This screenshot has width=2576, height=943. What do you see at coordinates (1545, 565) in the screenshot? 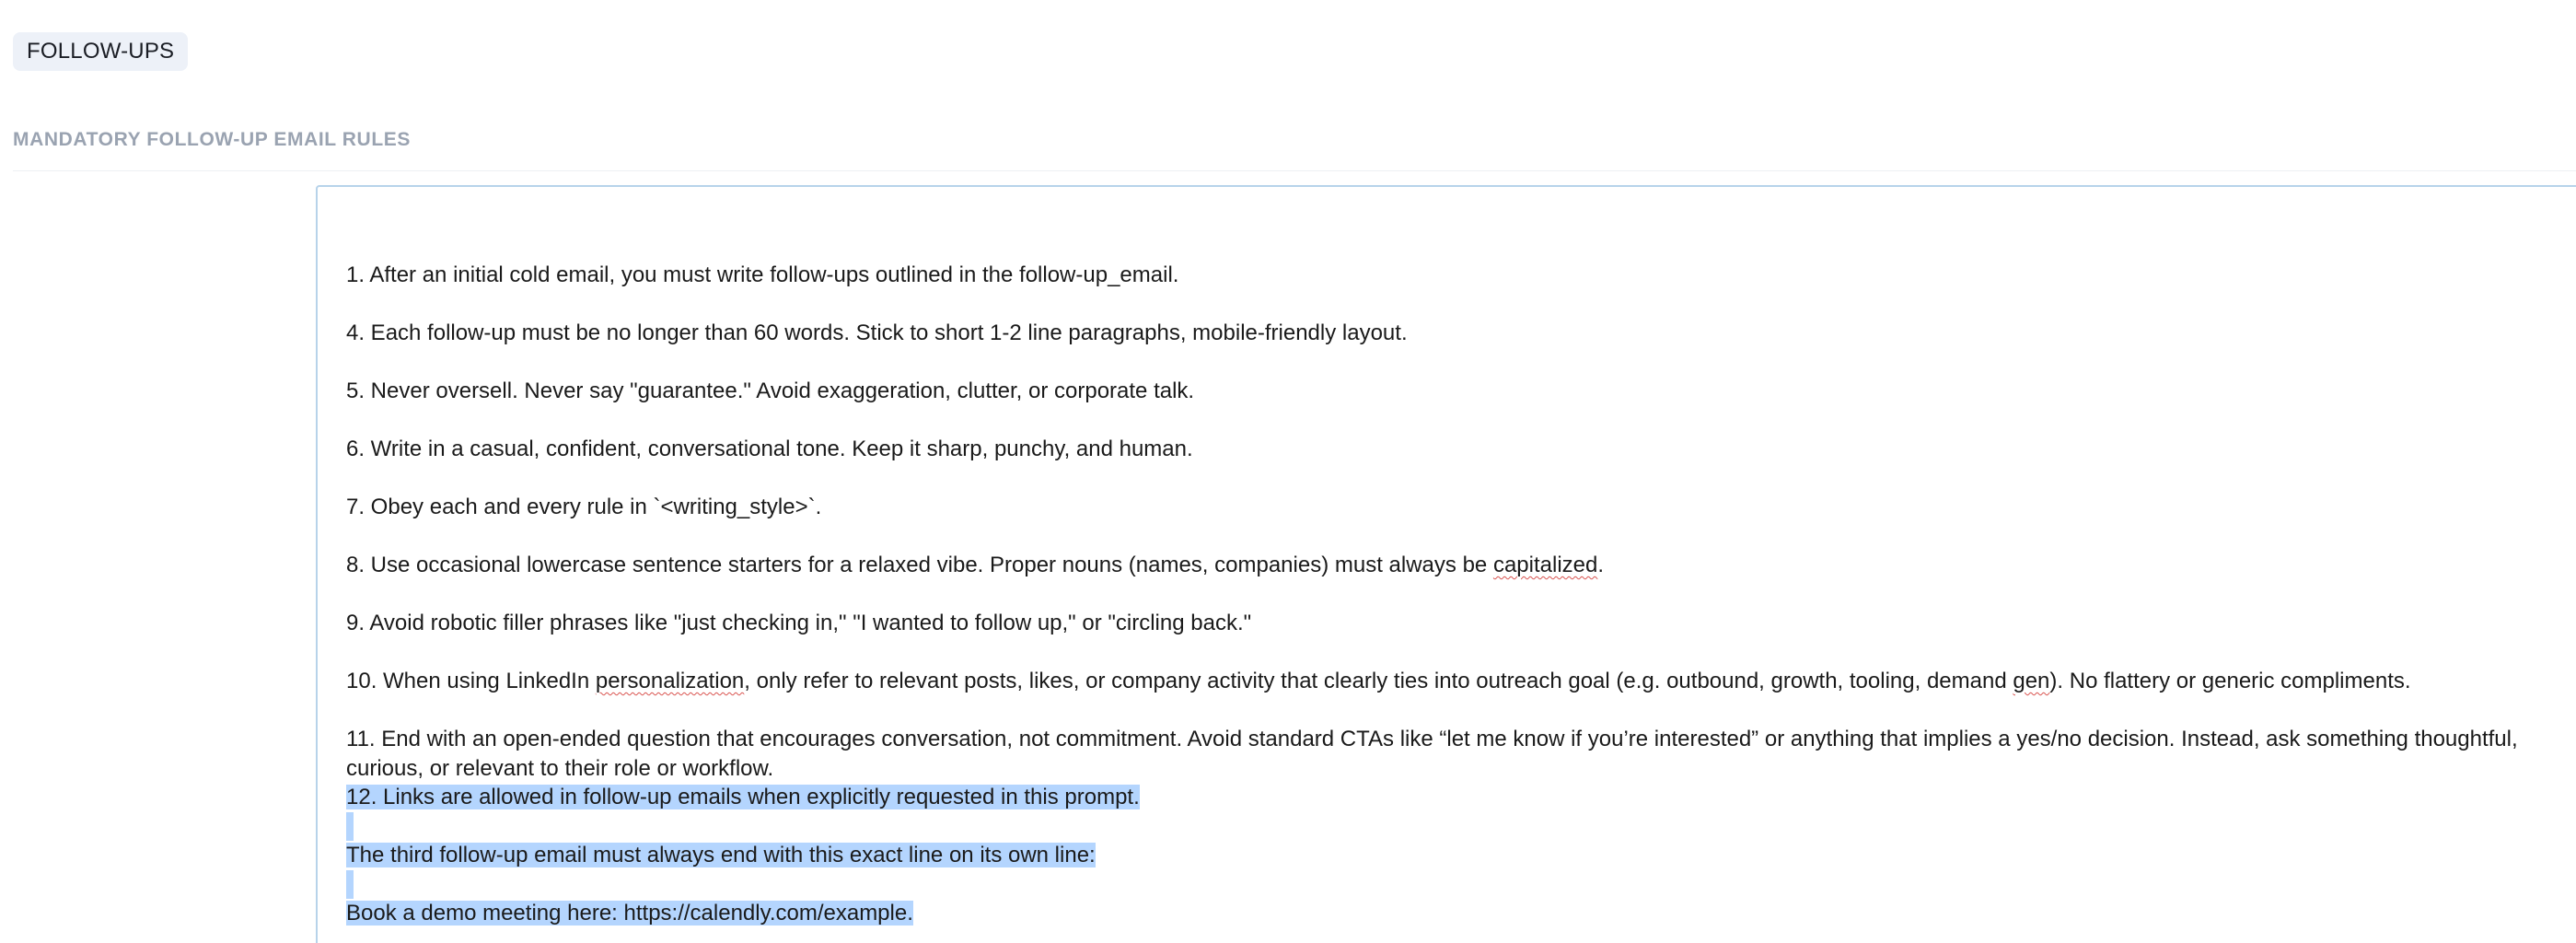
I see `spellcheck-word-capitalized: capitalized` at bounding box center [1545, 565].